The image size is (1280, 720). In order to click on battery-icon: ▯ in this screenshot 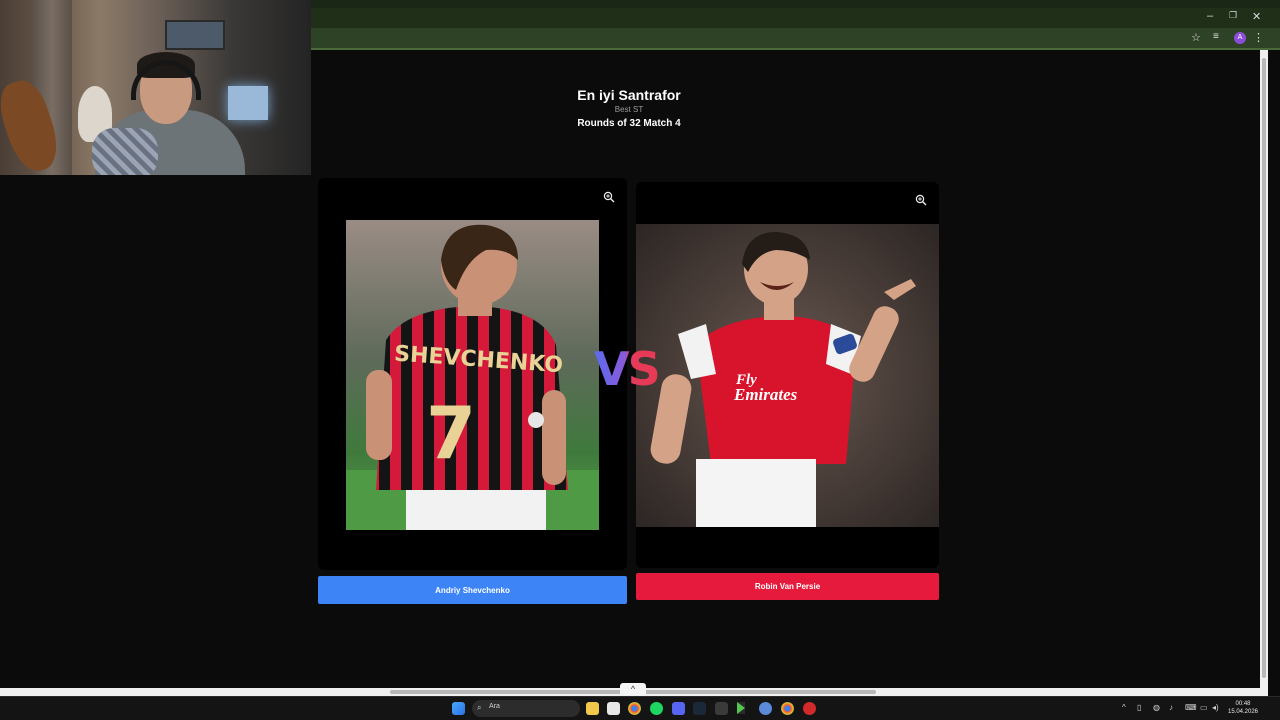, I will do `click(1139, 707)`.